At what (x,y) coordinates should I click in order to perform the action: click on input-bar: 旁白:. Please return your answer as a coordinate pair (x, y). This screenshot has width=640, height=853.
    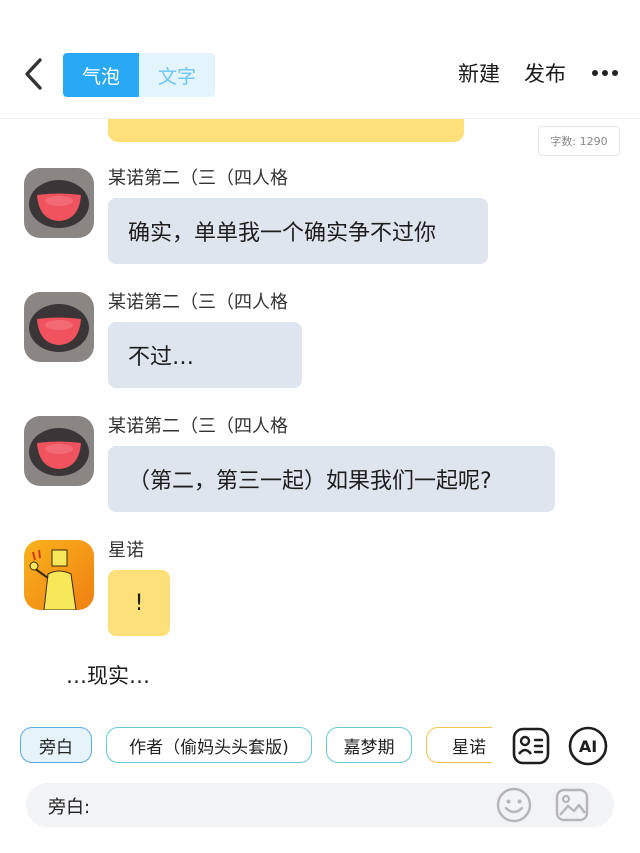
    Looking at the image, I should click on (320, 805).